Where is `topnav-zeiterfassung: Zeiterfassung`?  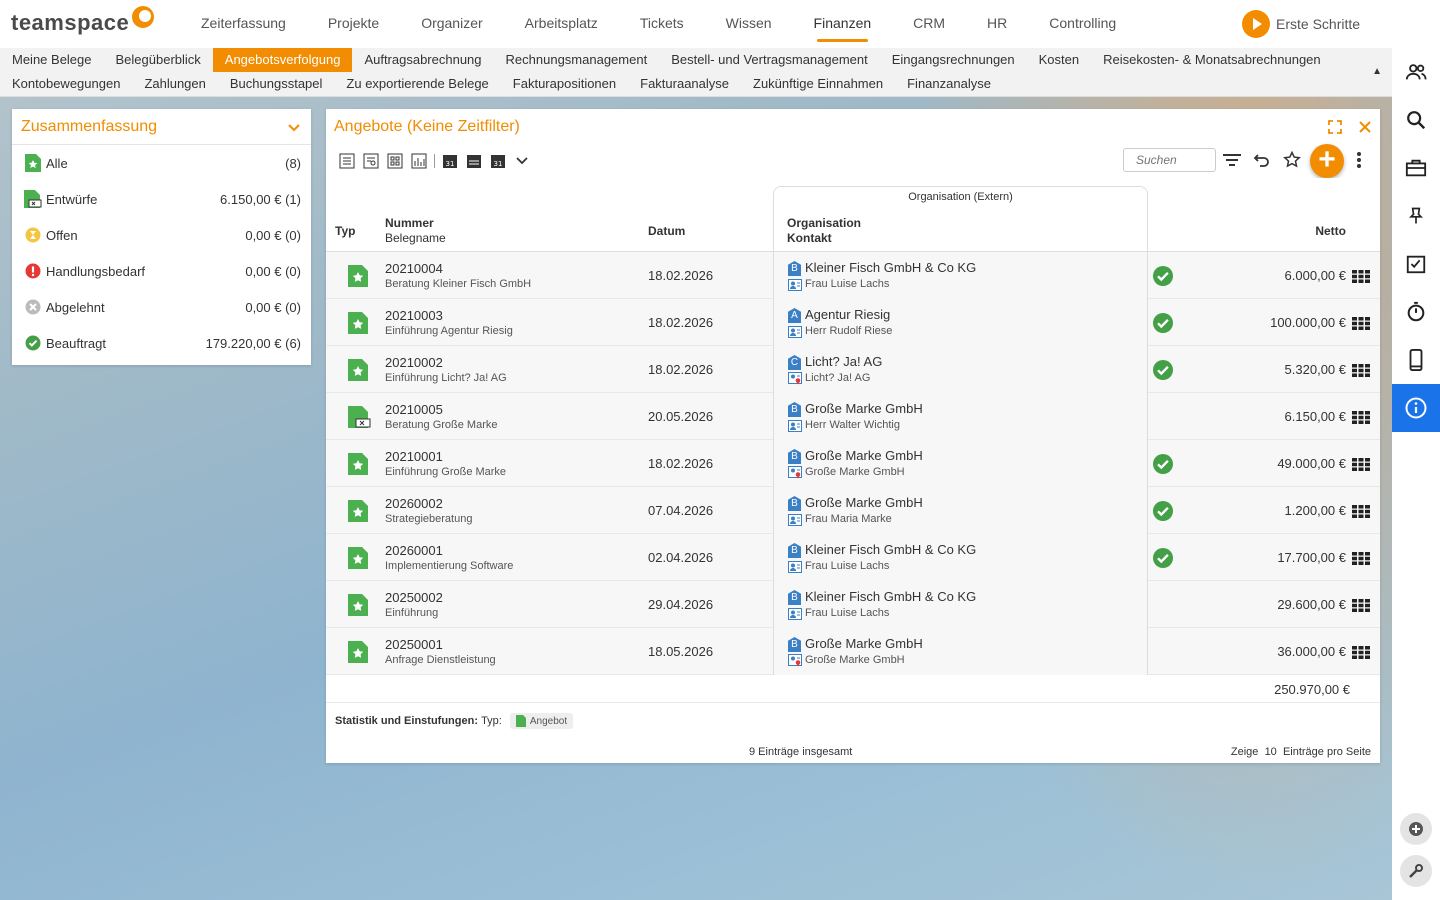
topnav-zeiterfassung: Zeiterfassung is located at coordinates (243, 24).